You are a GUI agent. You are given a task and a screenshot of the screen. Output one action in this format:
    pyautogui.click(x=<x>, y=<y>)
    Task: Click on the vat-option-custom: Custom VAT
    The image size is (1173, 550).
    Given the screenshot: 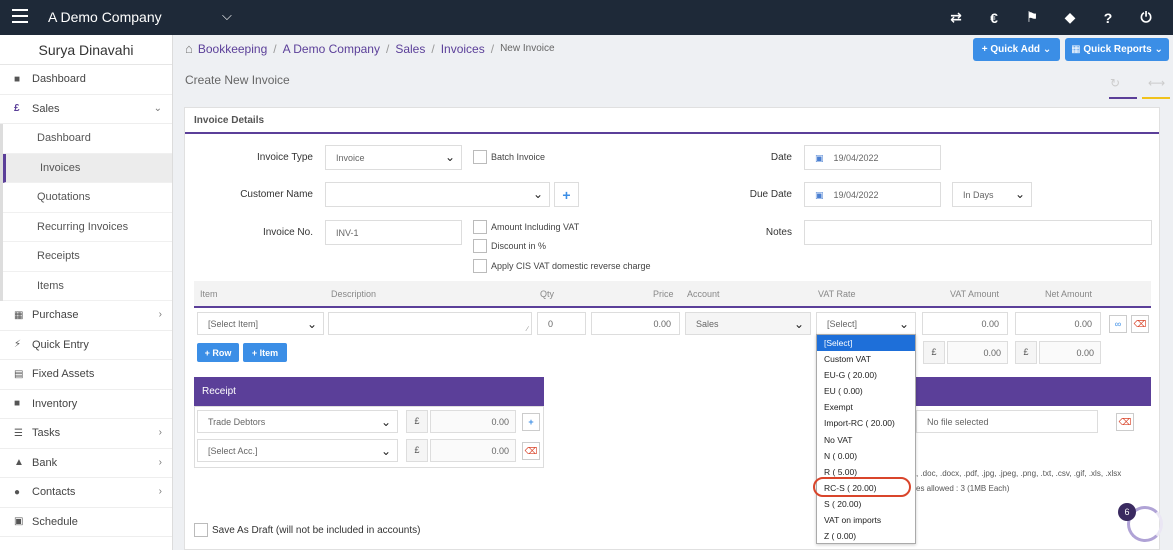 What is the action you would take?
    pyautogui.click(x=866, y=359)
    